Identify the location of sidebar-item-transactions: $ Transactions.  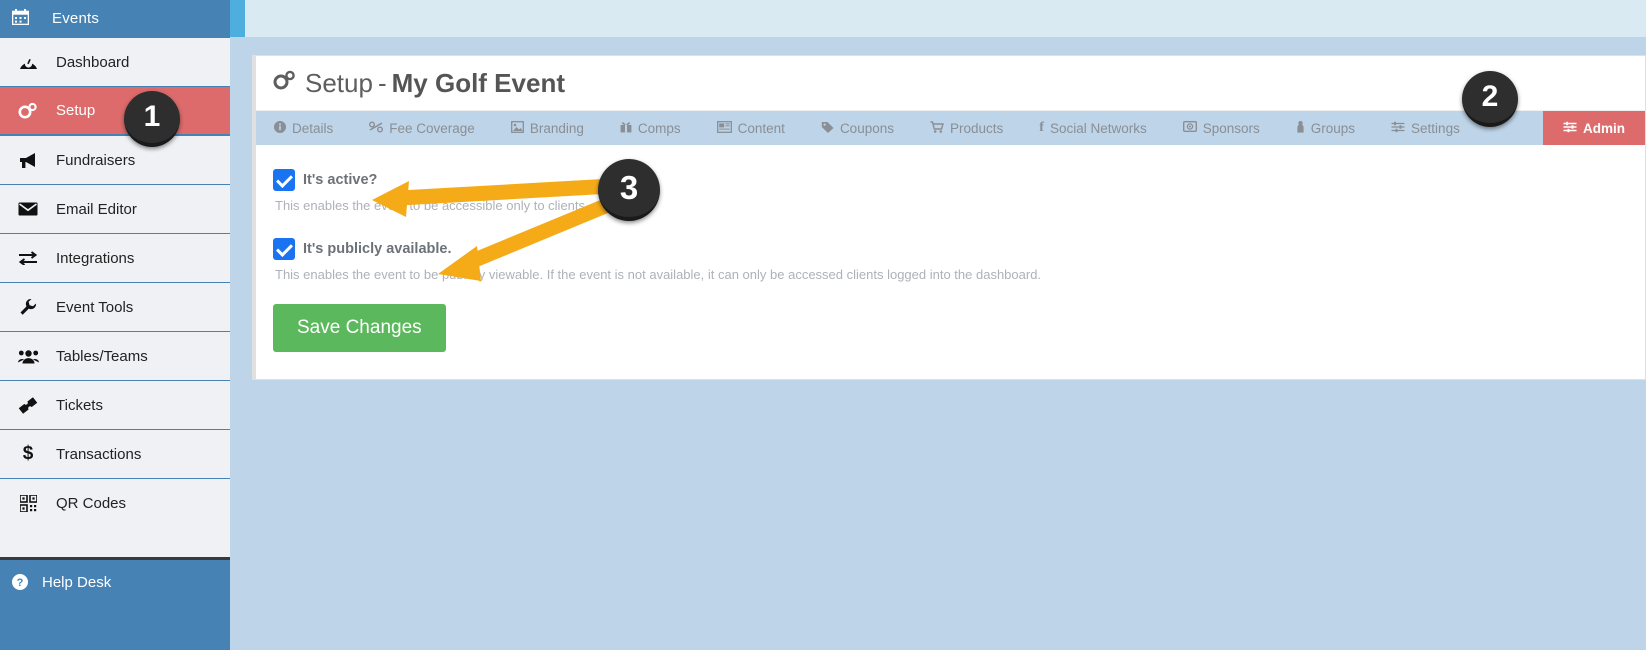
(115, 453).